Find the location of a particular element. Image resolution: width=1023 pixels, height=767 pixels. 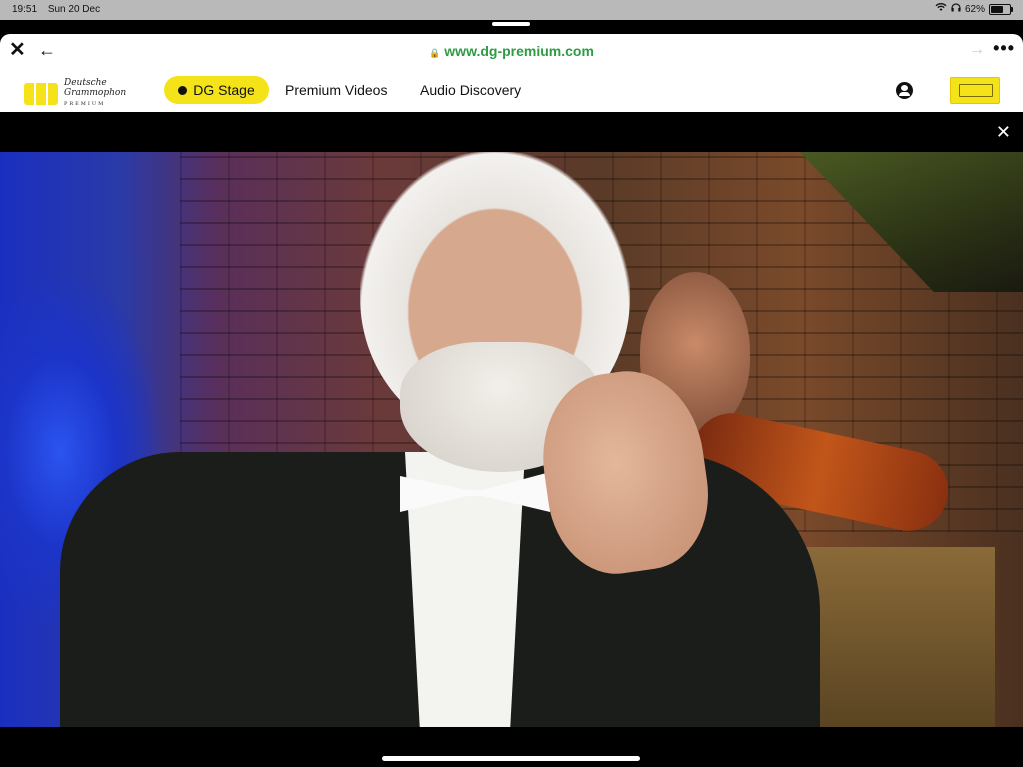

brand-line-1: Deutsche is located at coordinates (85, 83).